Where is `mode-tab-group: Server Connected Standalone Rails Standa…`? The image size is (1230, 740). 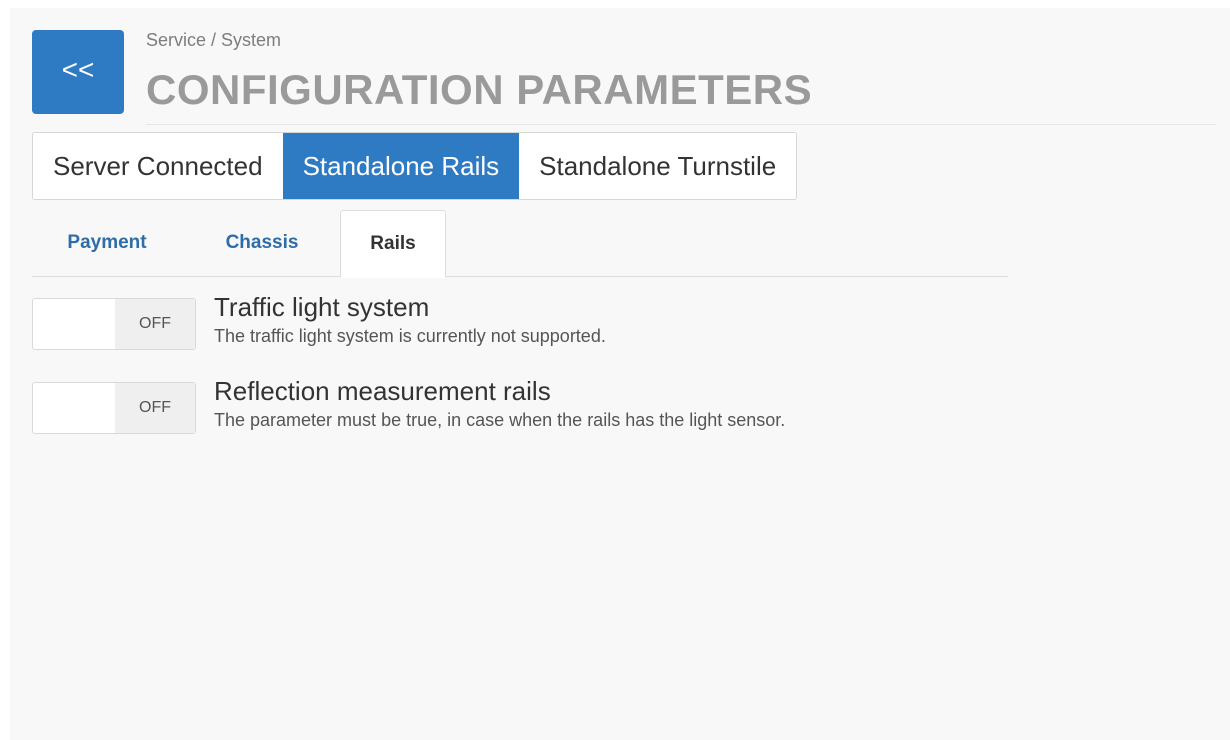 mode-tab-group: Server Connected Standalone Rails Standa… is located at coordinates (415, 166).